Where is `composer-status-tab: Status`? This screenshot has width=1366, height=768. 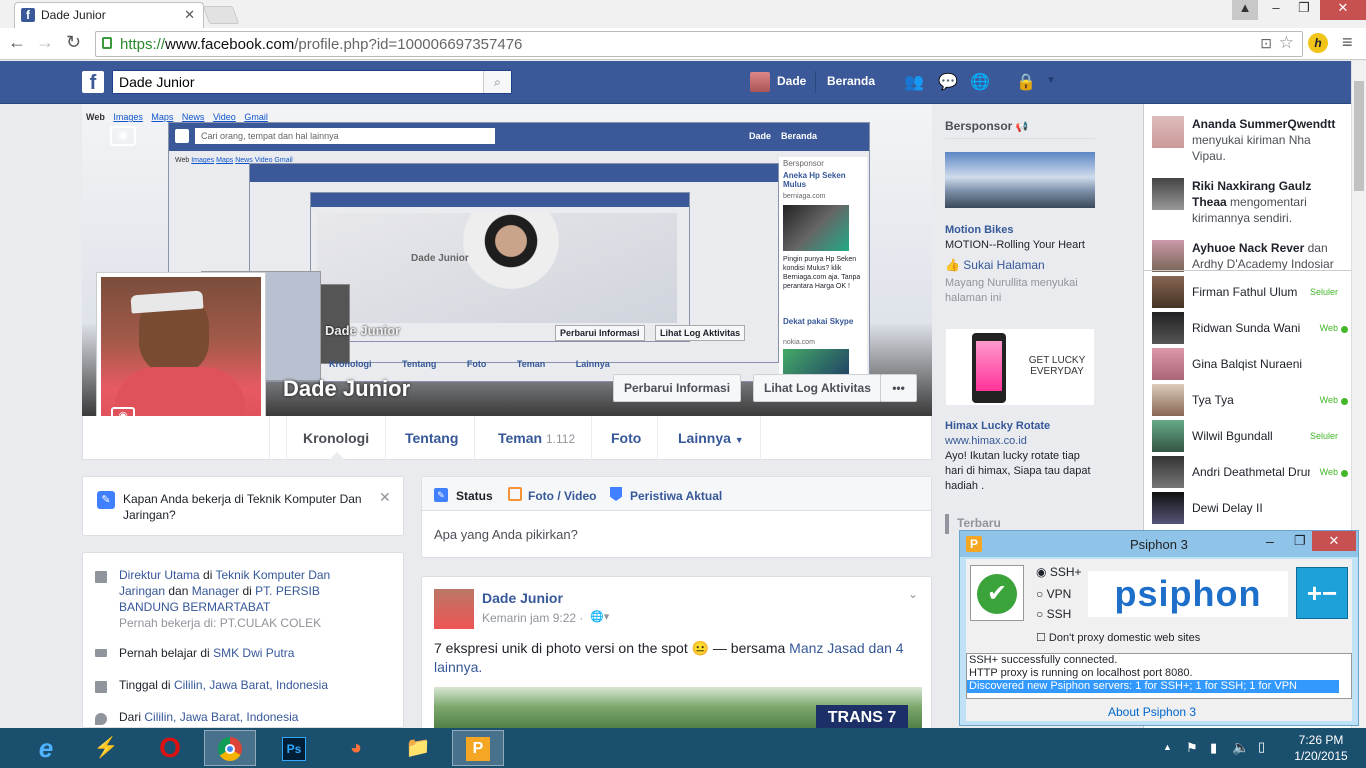
composer-status-tab: Status is located at coordinates (474, 496).